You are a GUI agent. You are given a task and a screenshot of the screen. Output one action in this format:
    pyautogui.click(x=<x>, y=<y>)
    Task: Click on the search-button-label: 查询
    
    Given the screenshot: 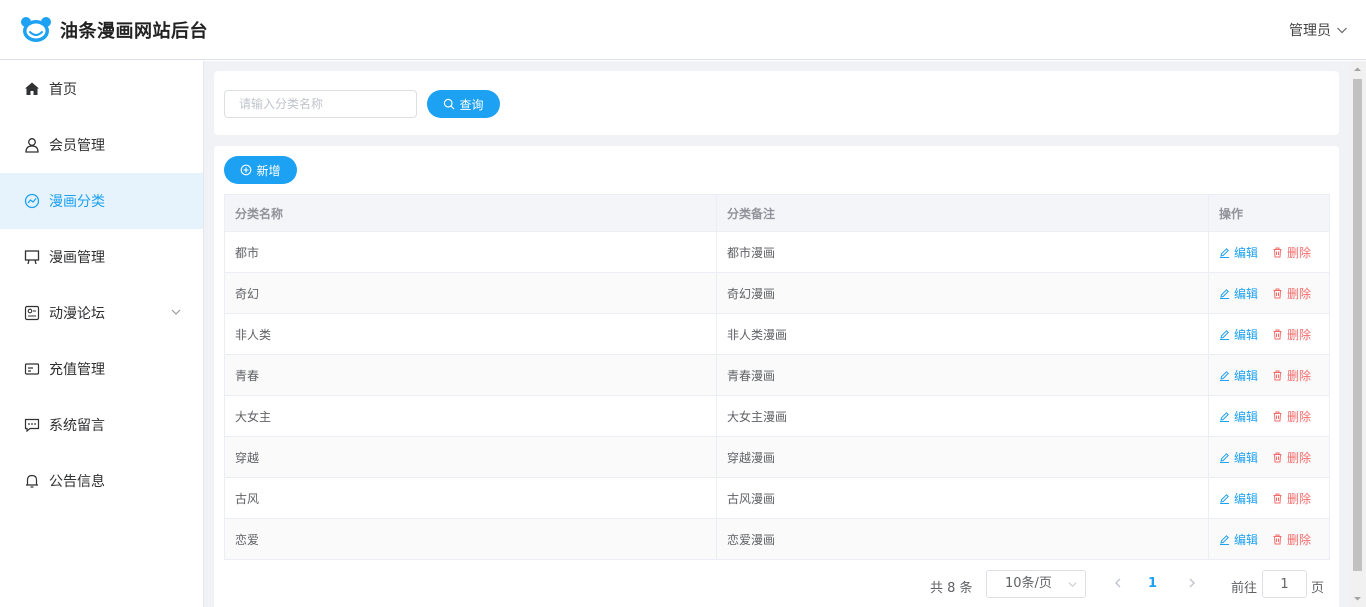 What is the action you would take?
    pyautogui.click(x=471, y=104)
    